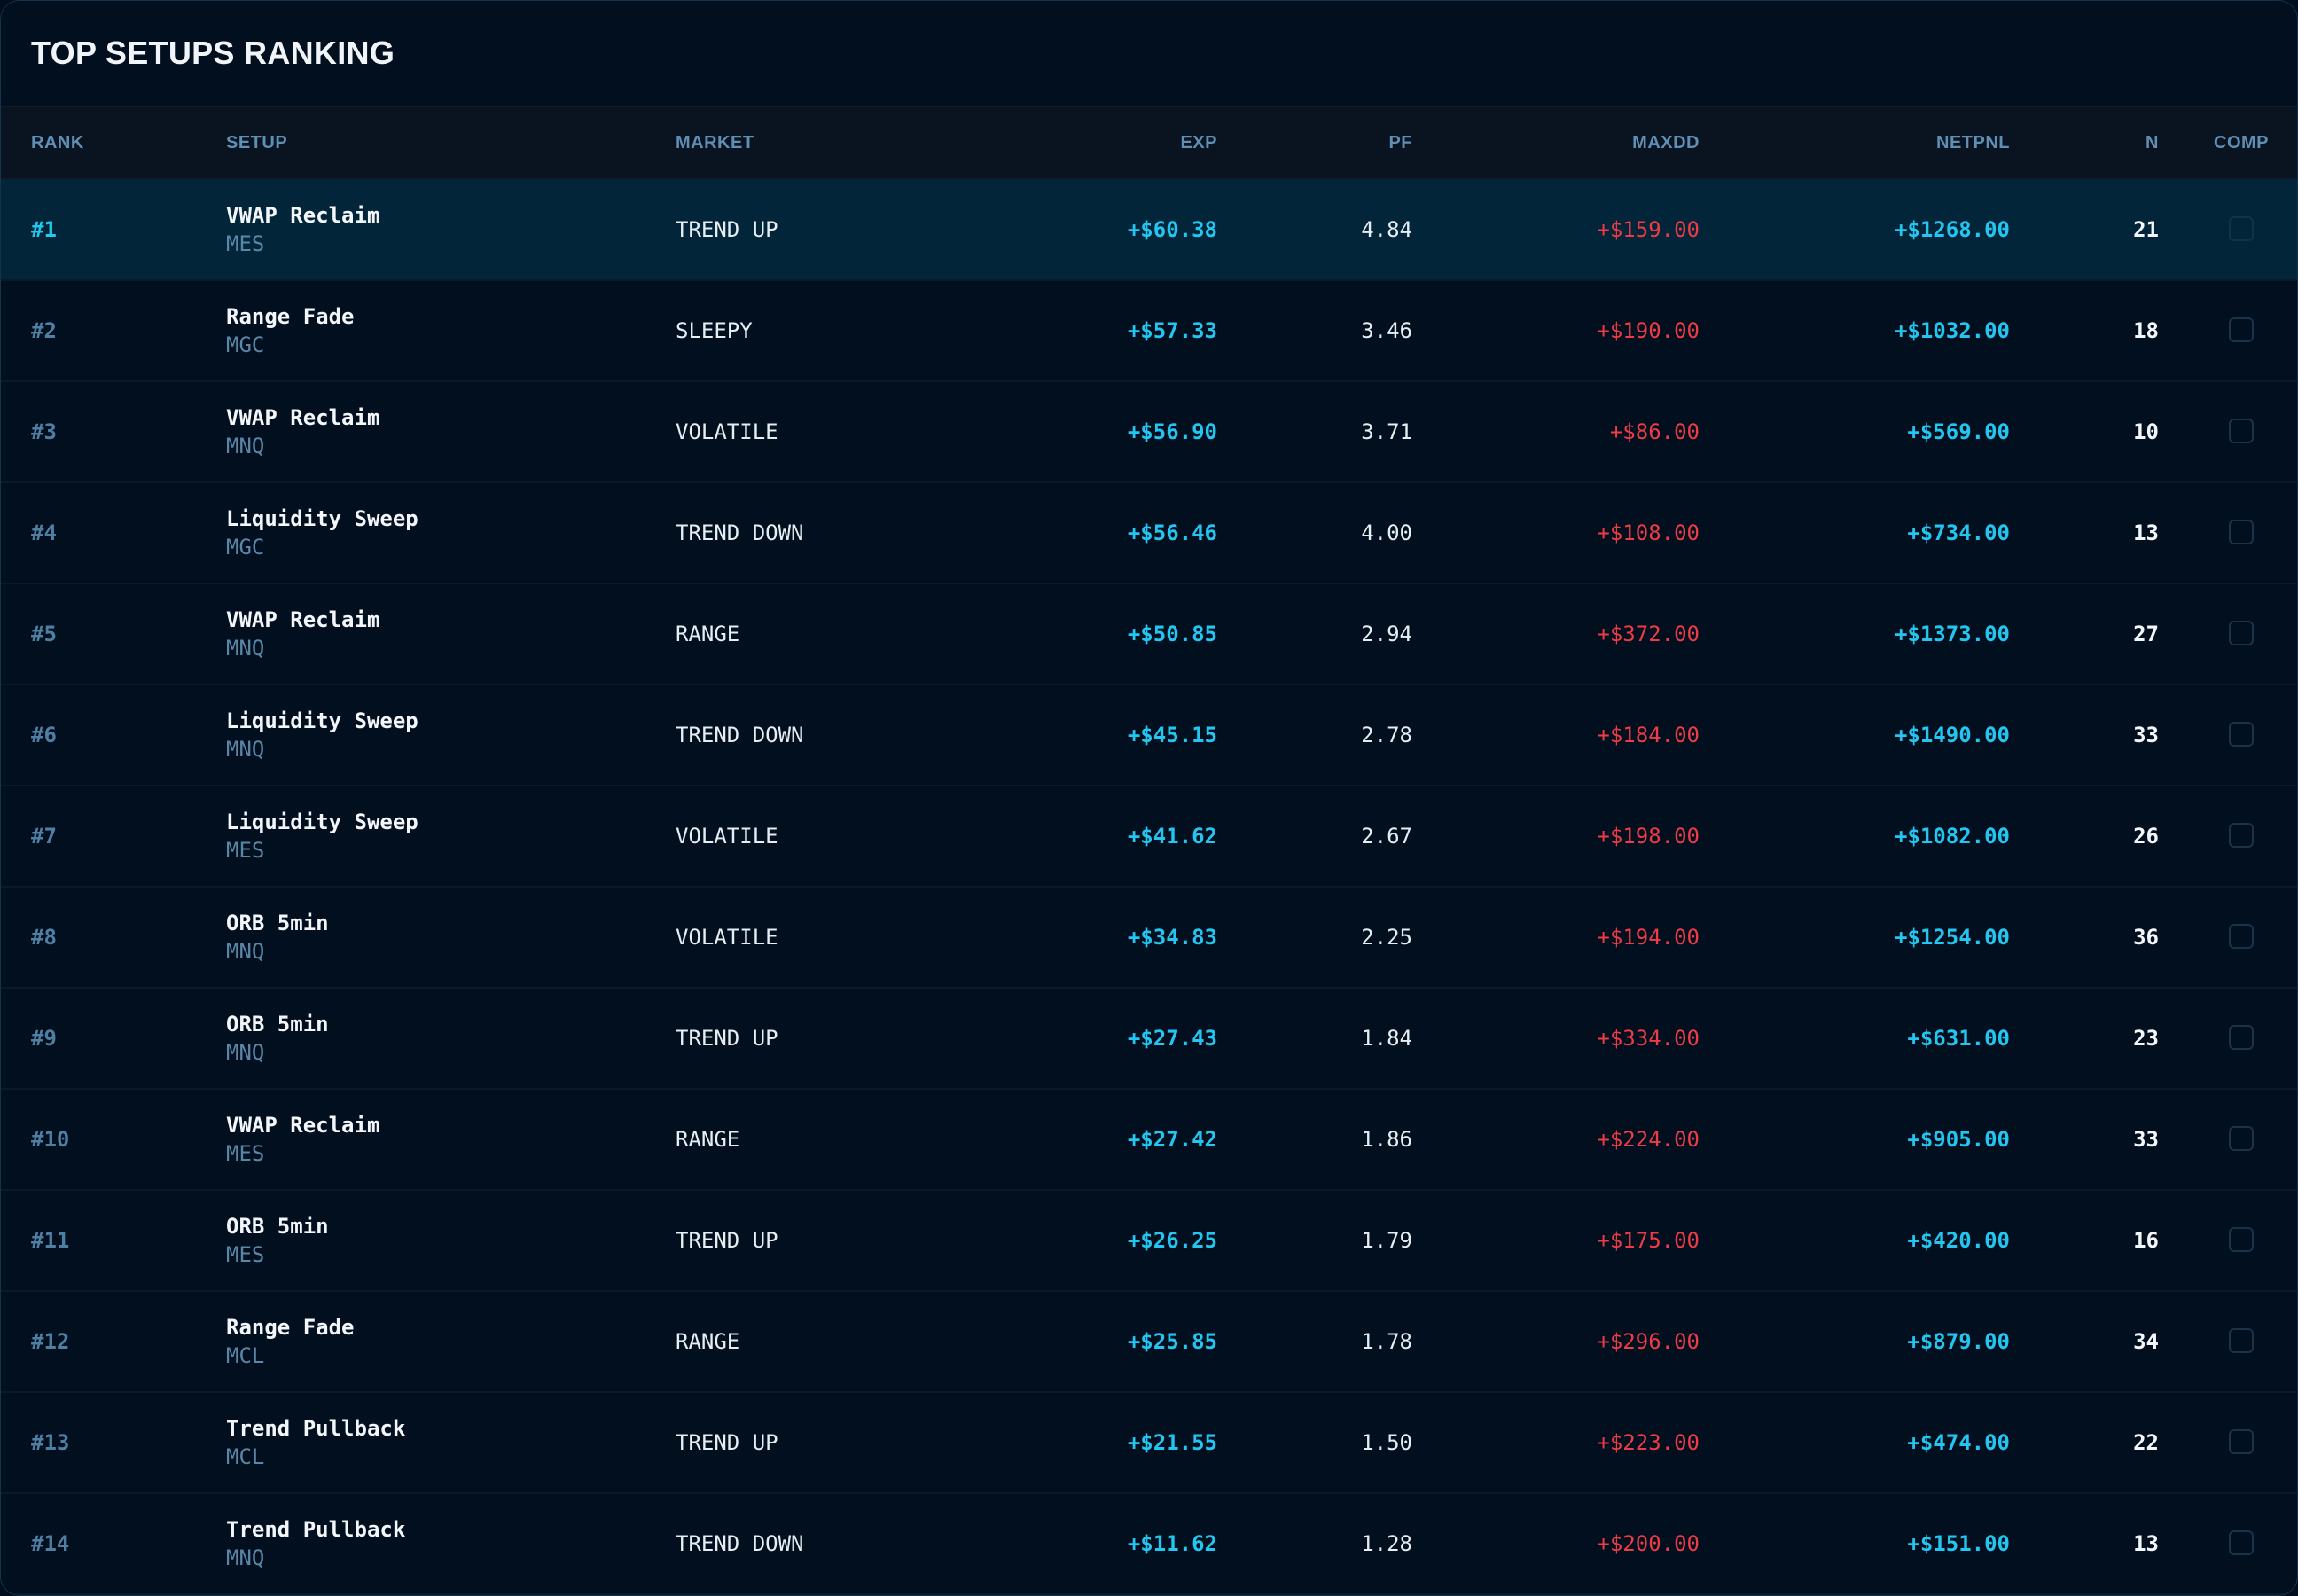 Image resolution: width=2298 pixels, height=1596 pixels. What do you see at coordinates (1959, 1240) in the screenshot?
I see `netpnl-cell: +$420.00` at bounding box center [1959, 1240].